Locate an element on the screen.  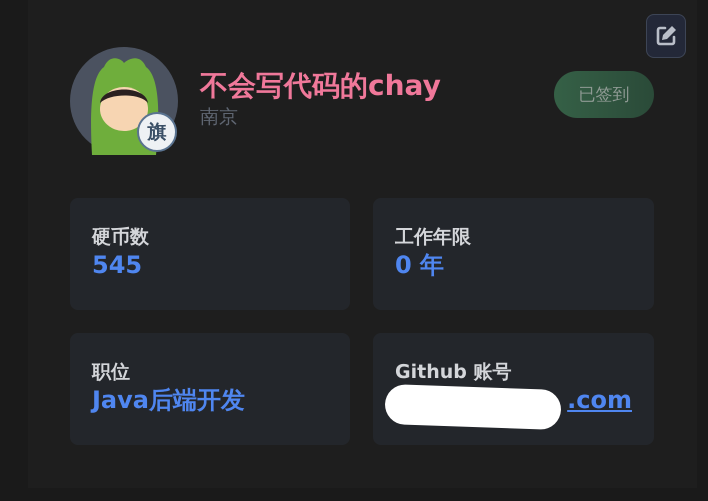
edit-icon is located at coordinates (666, 36).